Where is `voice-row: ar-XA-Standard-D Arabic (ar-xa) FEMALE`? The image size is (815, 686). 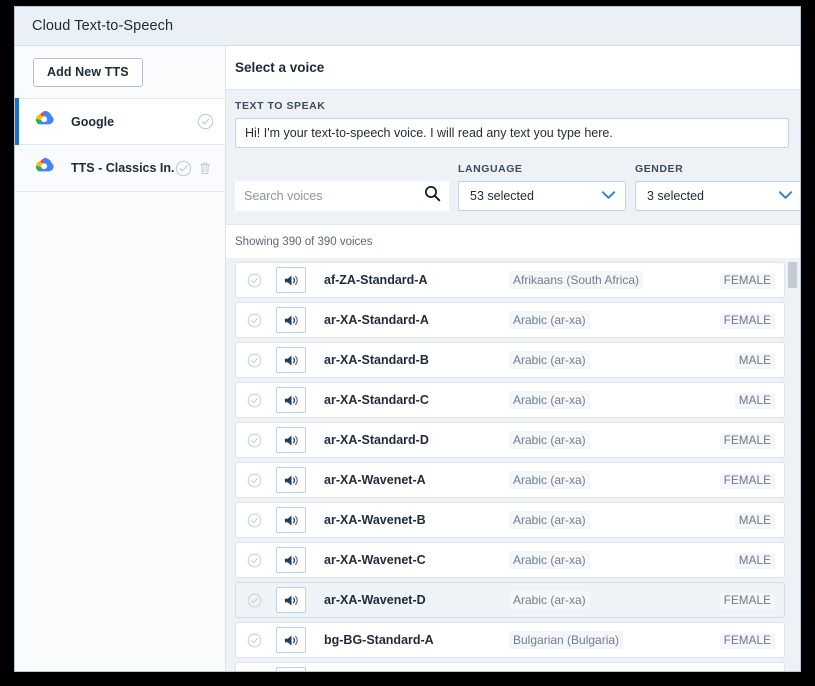 voice-row: ar-XA-Standard-D Arabic (ar-xa) FEMALE is located at coordinates (510, 440).